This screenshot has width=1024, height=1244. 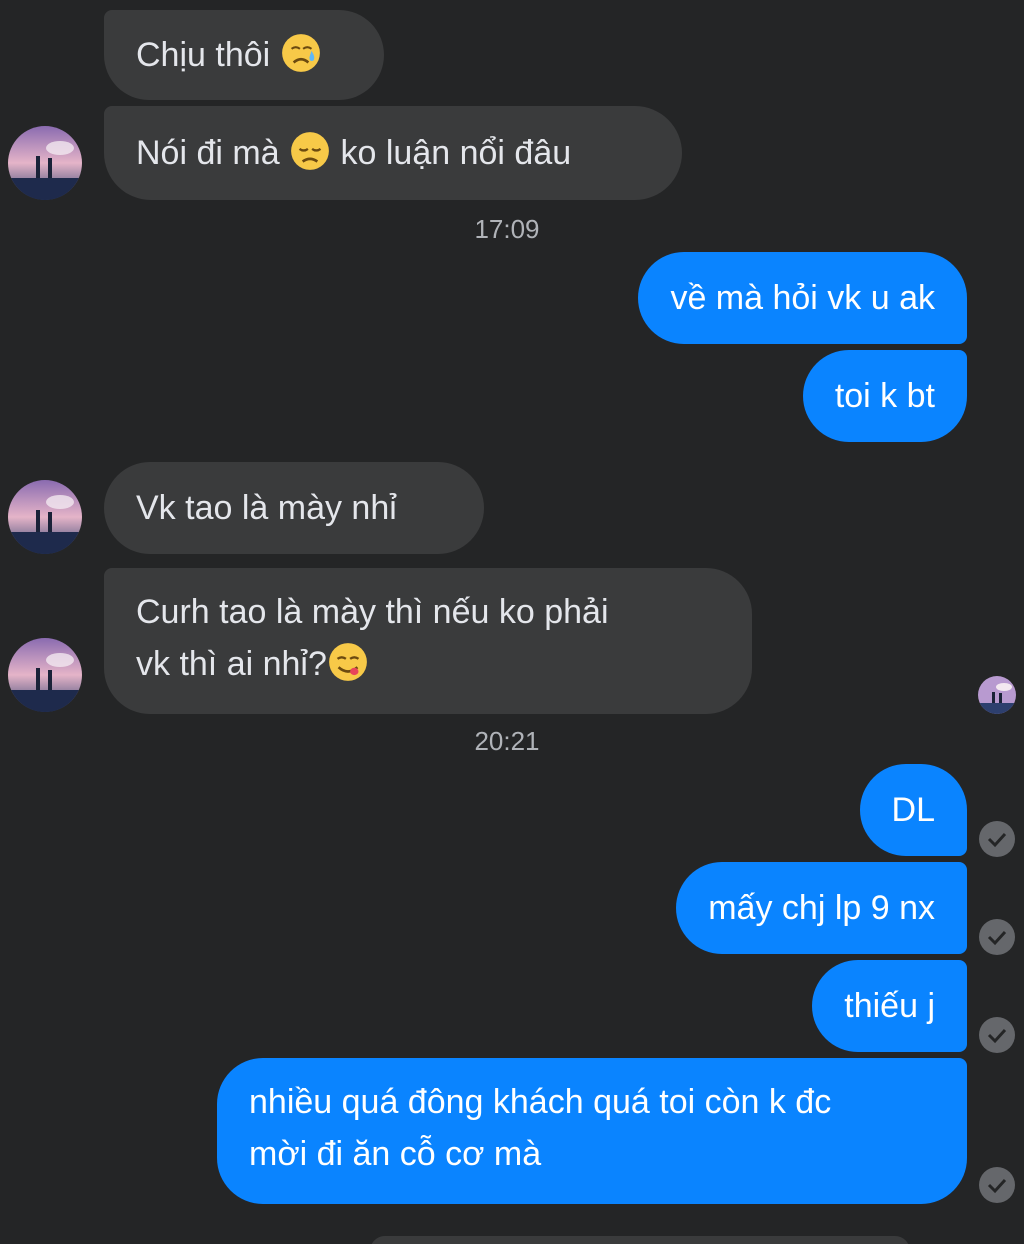 I want to click on message-text: thiếu j, so click(x=889, y=1006).